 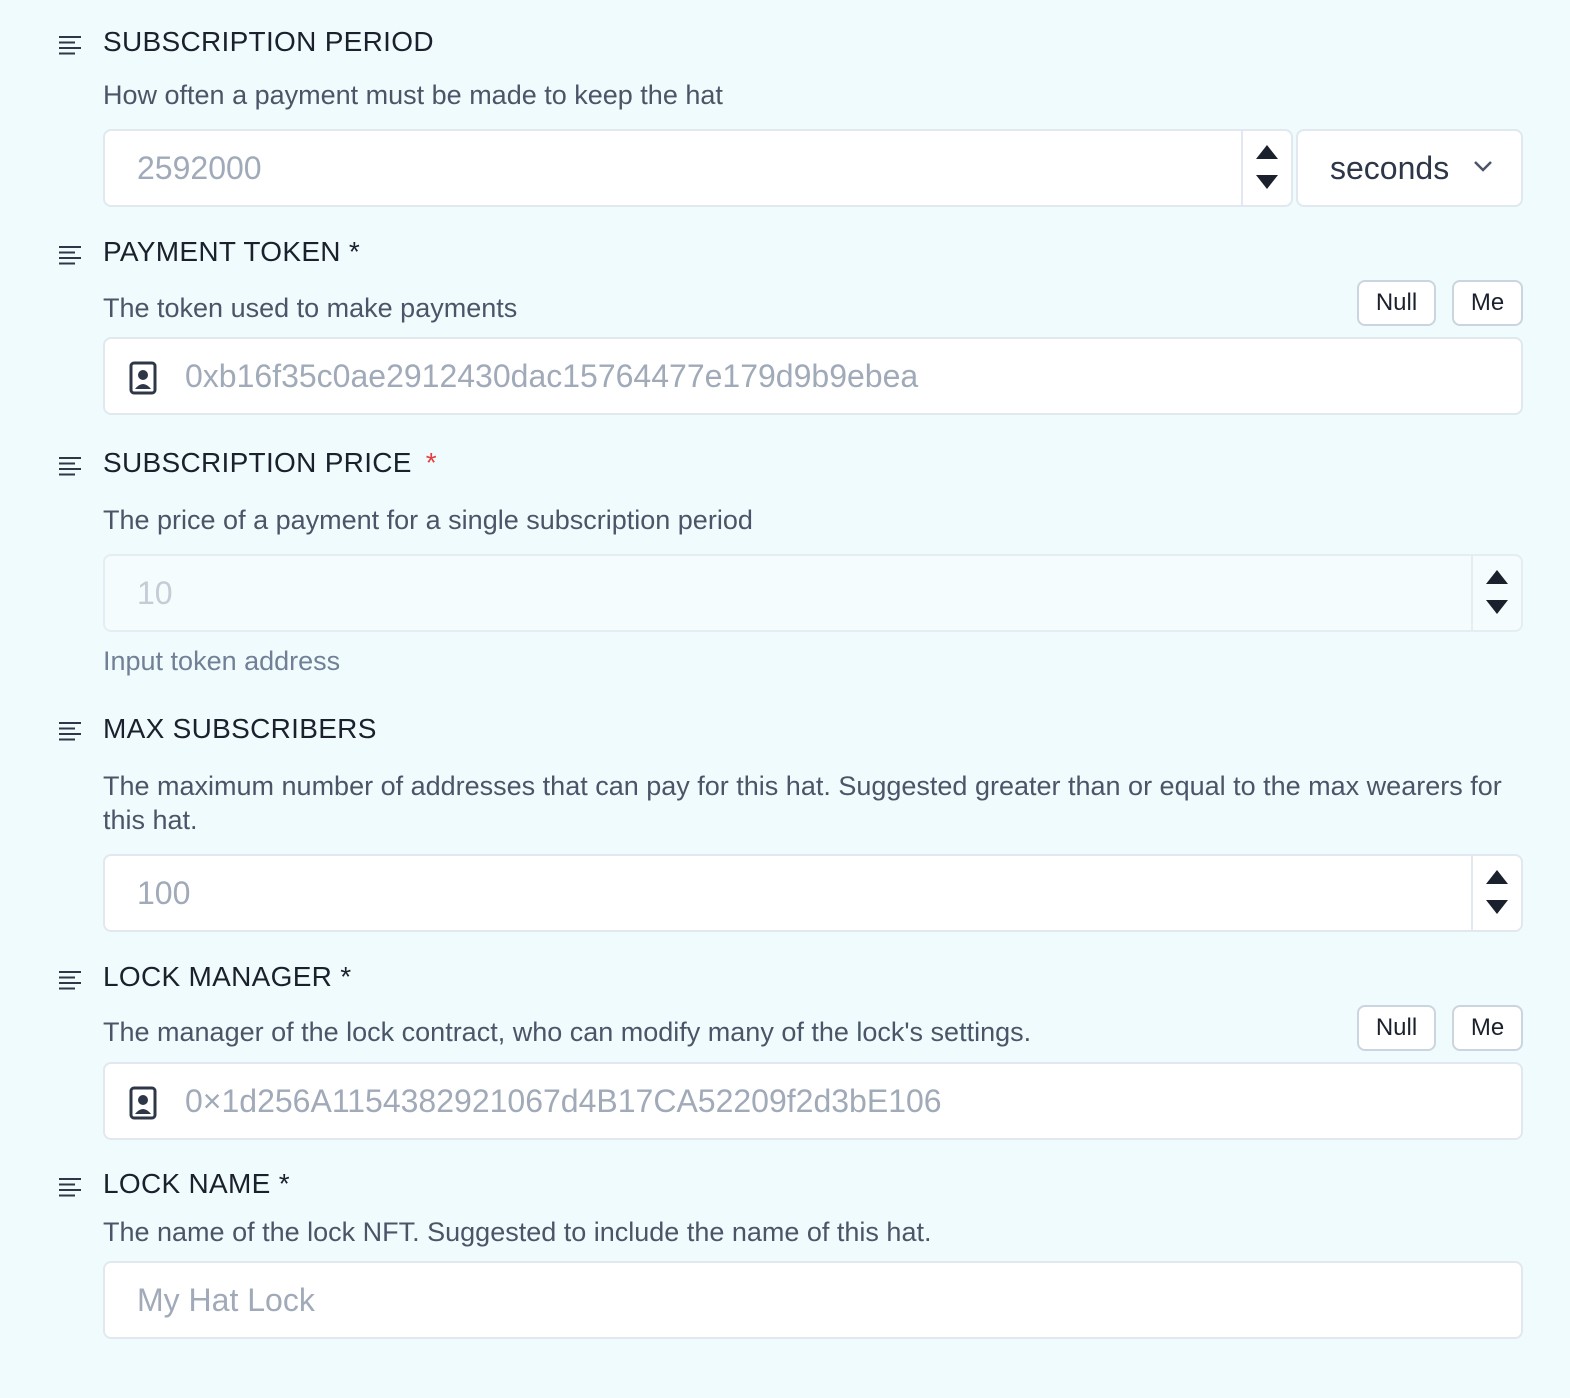 I want to click on period-unit-value: seconds, so click(x=1390, y=168).